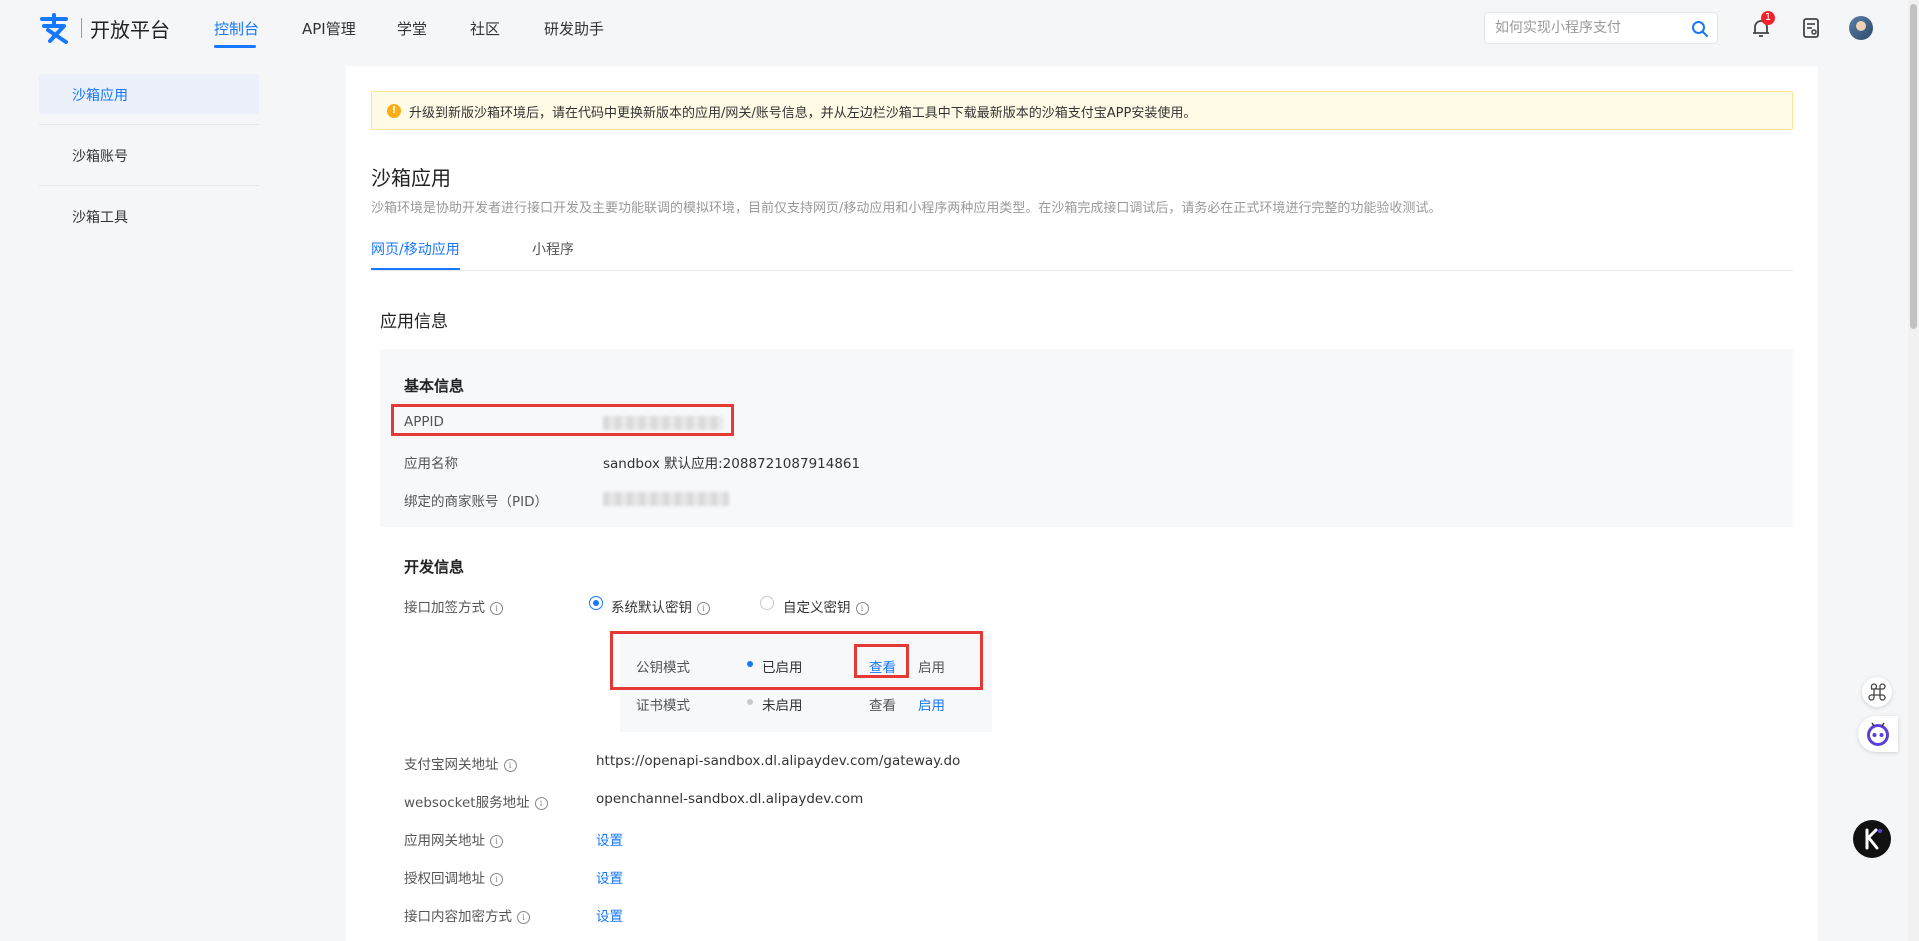 Image resolution: width=1919 pixels, height=941 pixels. Describe the element at coordinates (100, 96) in the screenshot. I see `sidebar-item-label: 沙箱应用` at that location.